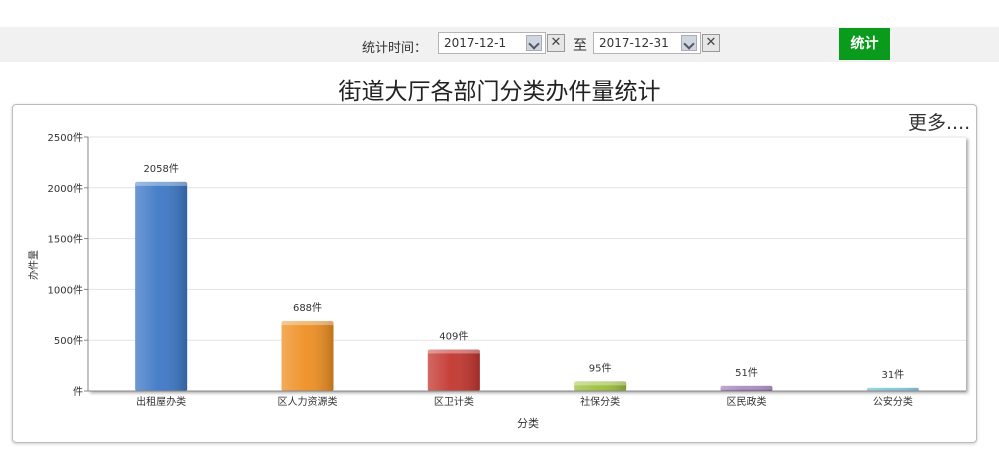 This screenshot has height=466, width=999. What do you see at coordinates (307, 308) in the screenshot?
I see `bar-value-label: 688件` at bounding box center [307, 308].